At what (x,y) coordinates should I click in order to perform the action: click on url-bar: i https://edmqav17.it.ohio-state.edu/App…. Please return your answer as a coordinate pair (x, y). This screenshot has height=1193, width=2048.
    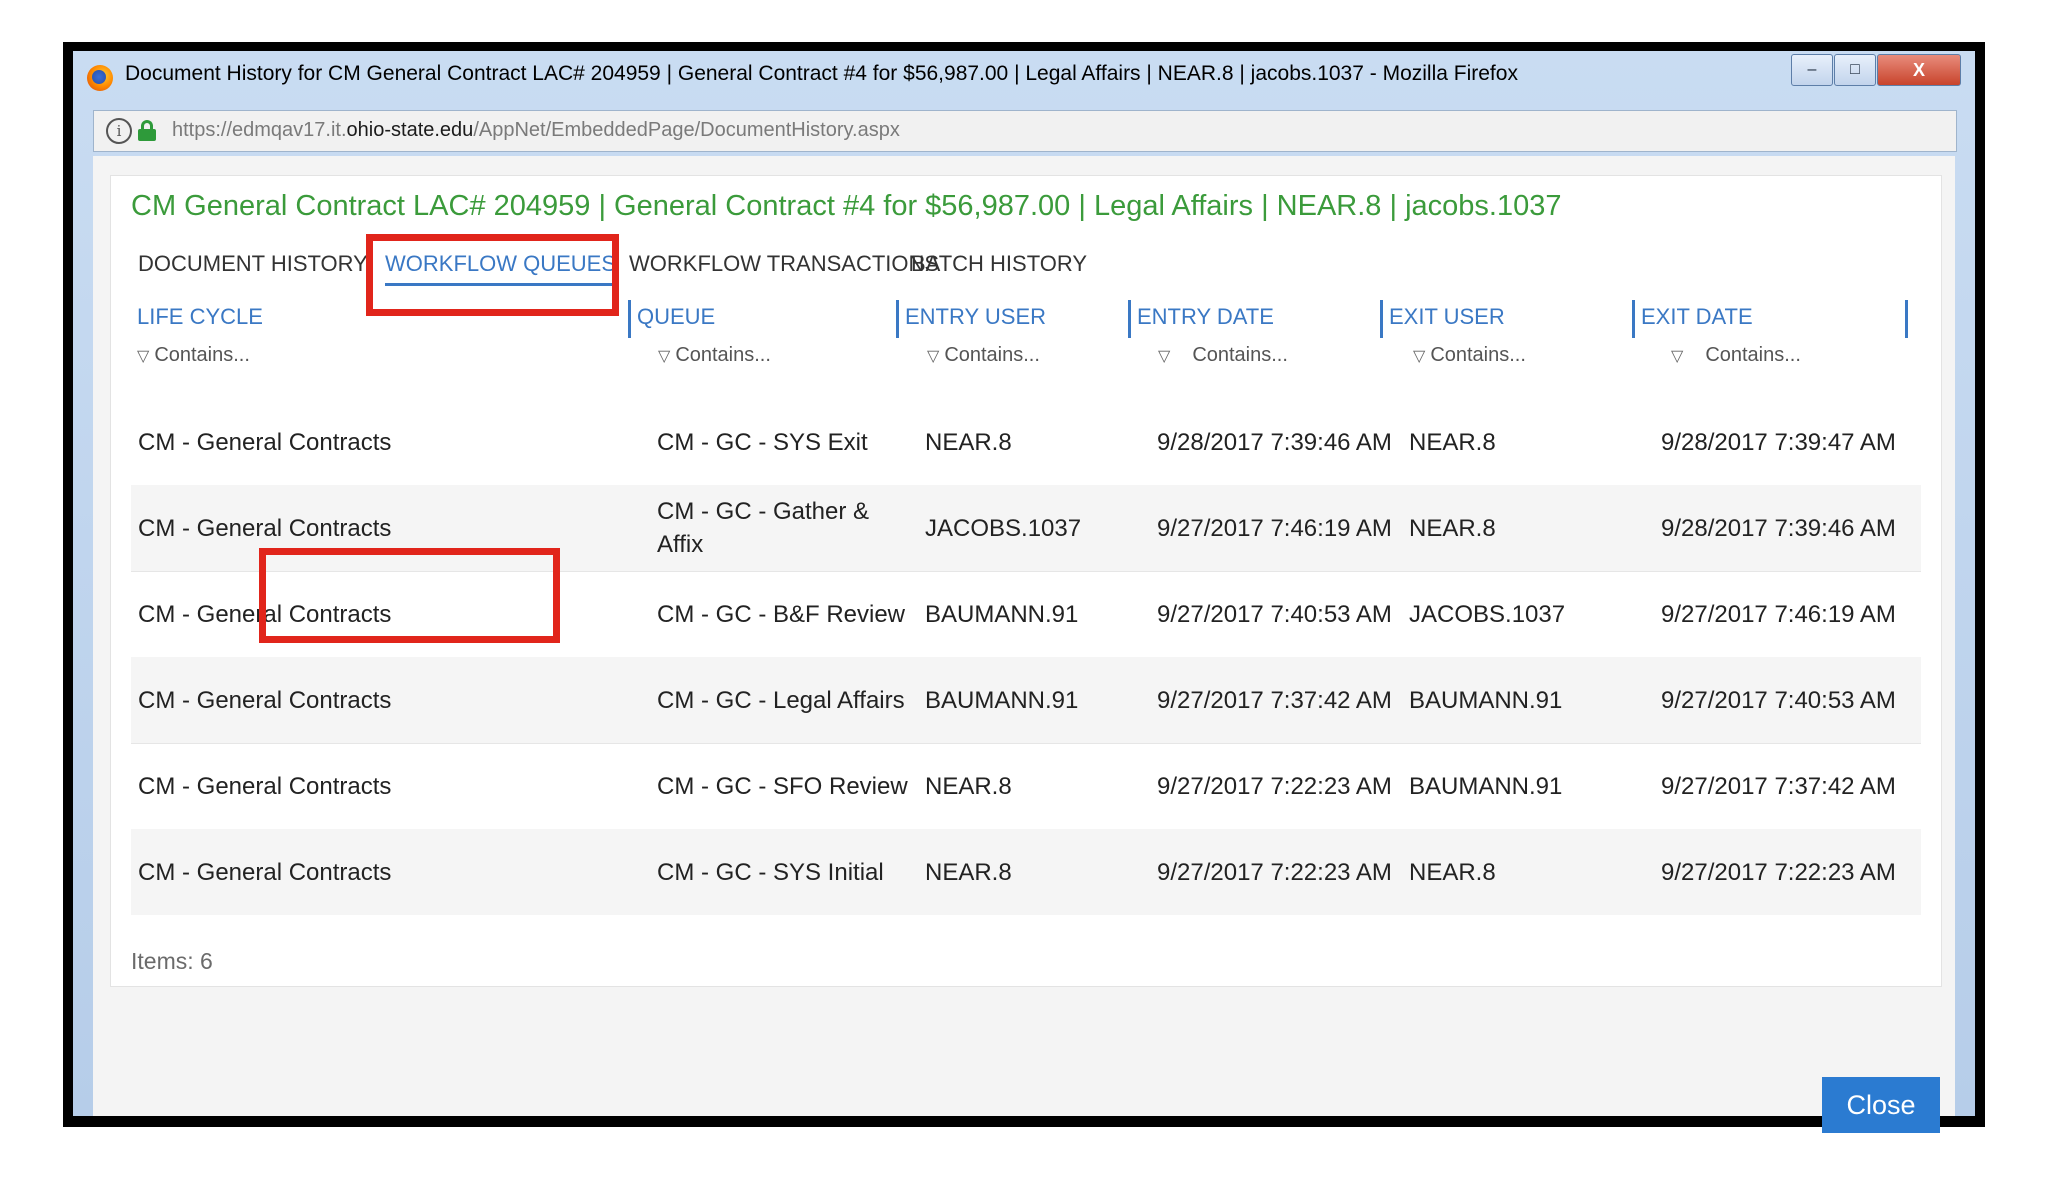
    Looking at the image, I should click on (1025, 131).